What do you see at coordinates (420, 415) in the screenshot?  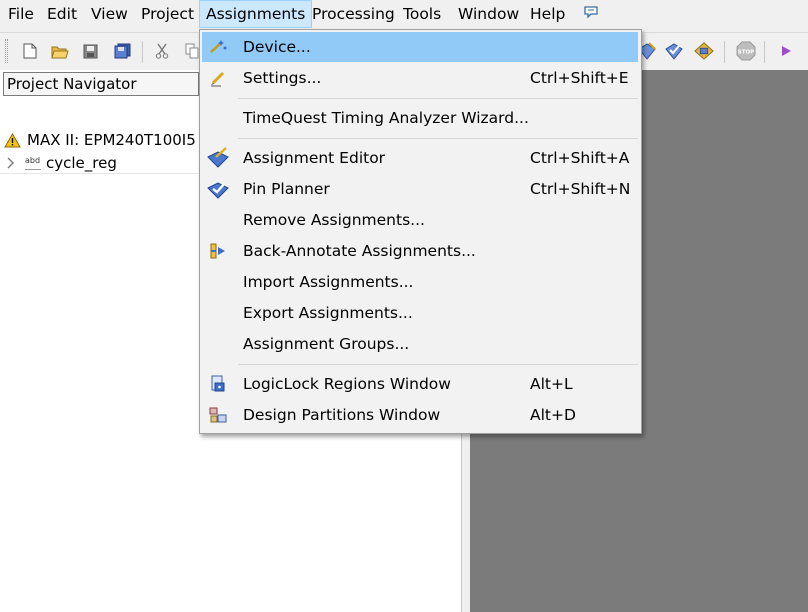 I see `menu-item-design-partitions: Design Partitions Window Alt+D` at bounding box center [420, 415].